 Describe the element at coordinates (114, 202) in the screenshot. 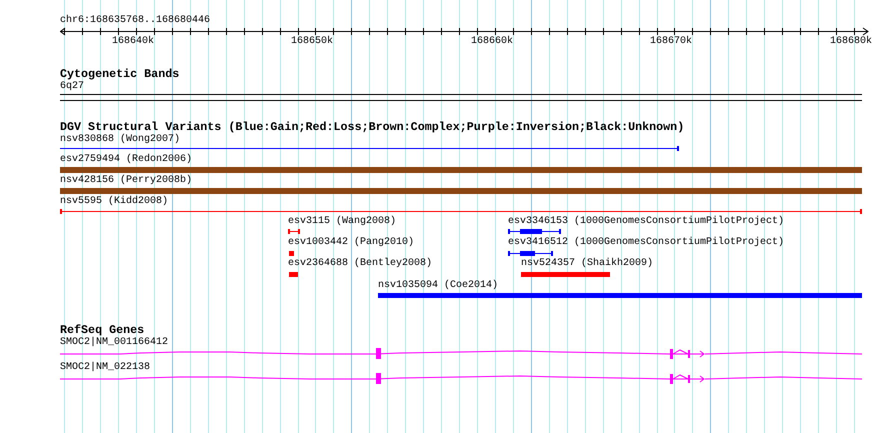

I see `variant-label: nsv5595 (Kidd2008)` at that location.